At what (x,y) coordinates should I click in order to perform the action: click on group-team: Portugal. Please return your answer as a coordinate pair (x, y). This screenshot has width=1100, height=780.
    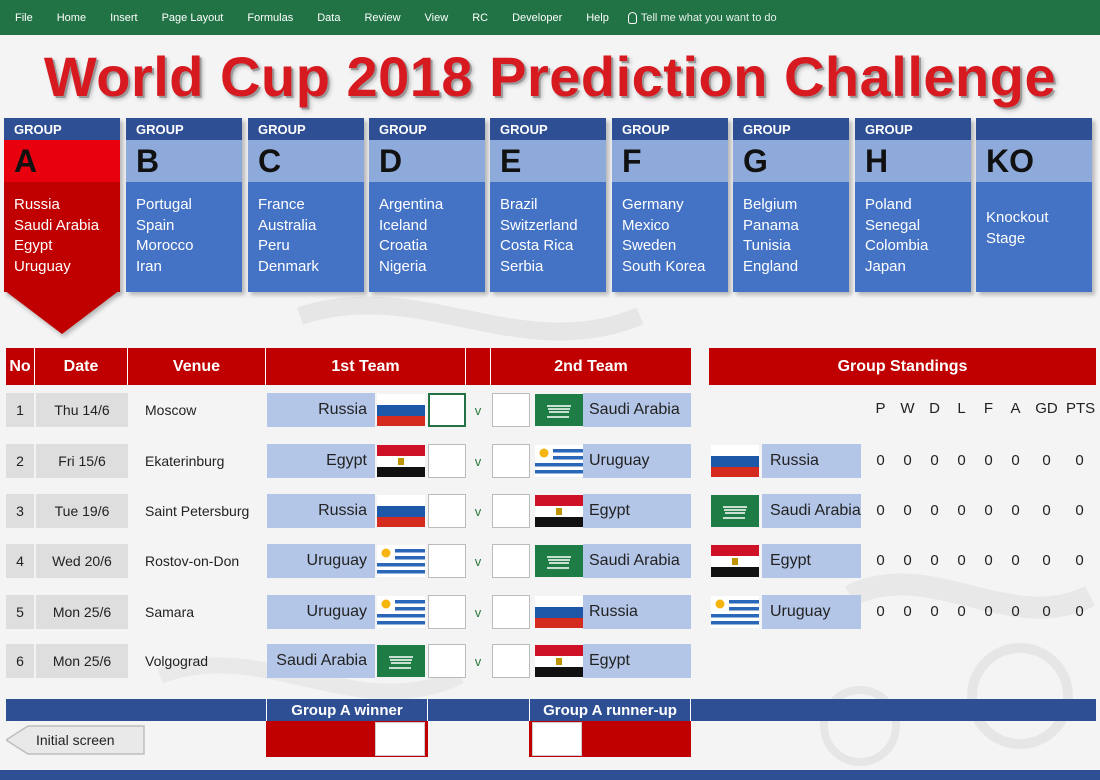
    Looking at the image, I should click on (164, 204).